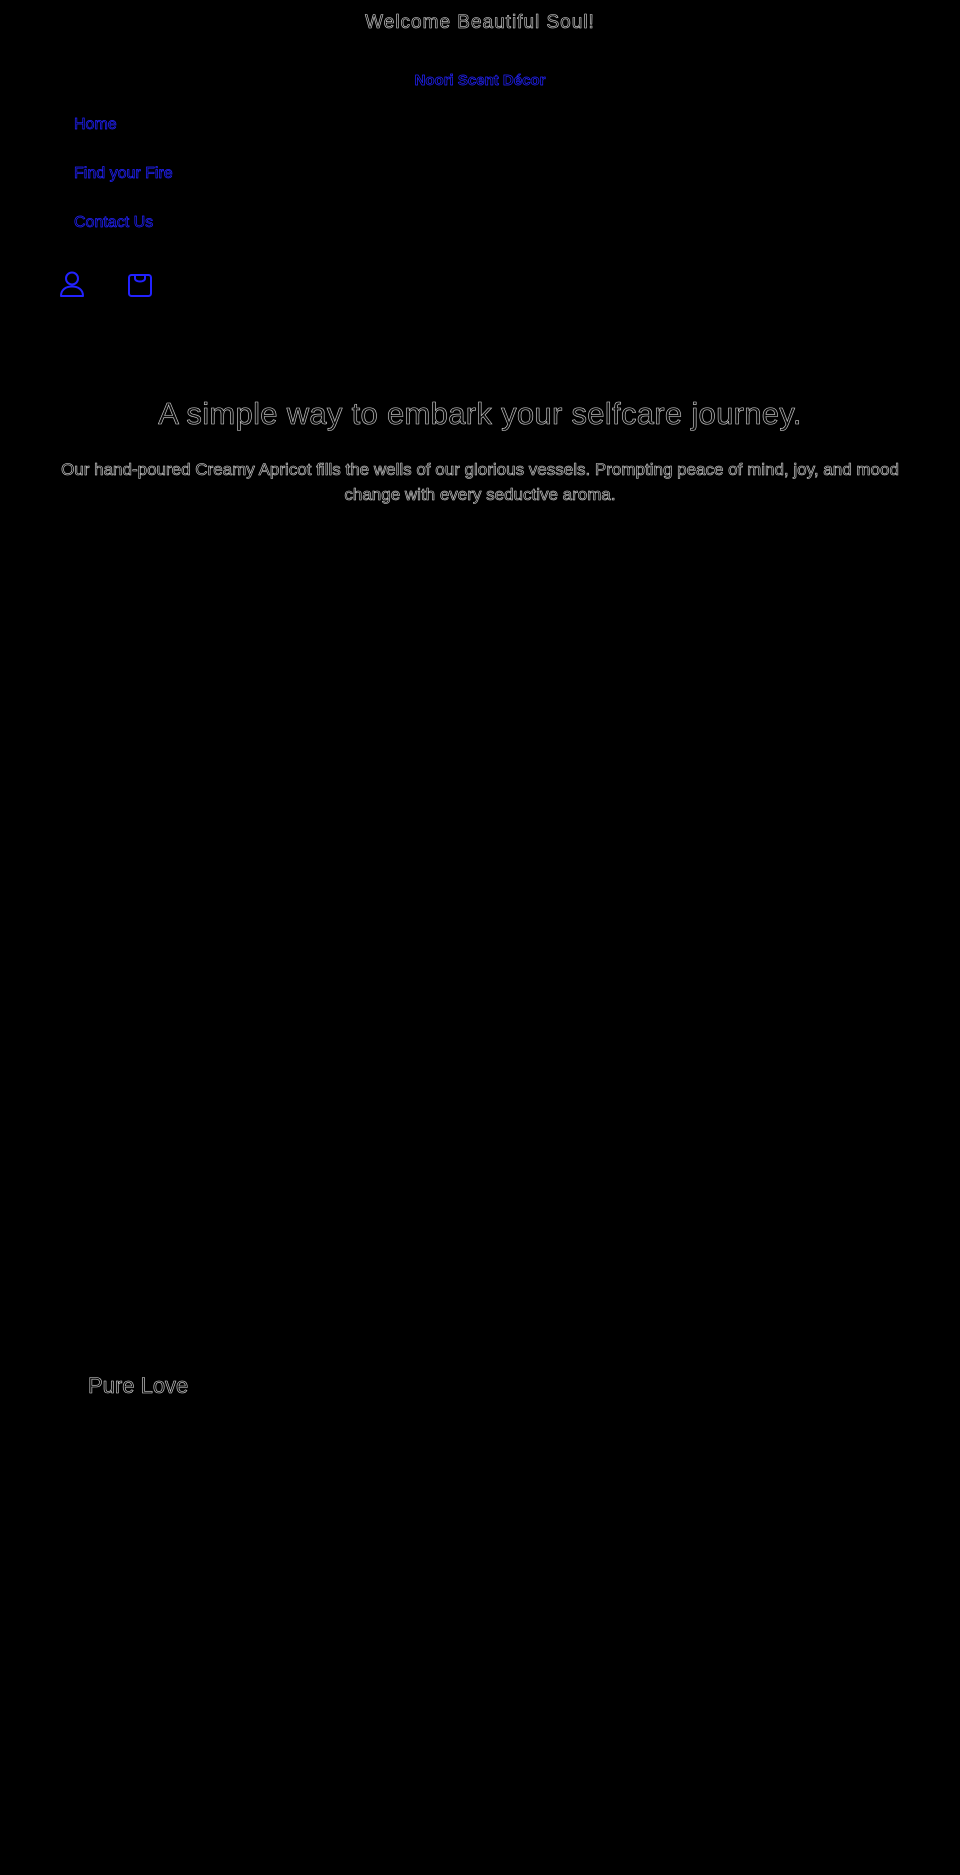  What do you see at coordinates (480, 81) in the screenshot?
I see `brand-logo-link: Noori Scent Décor` at bounding box center [480, 81].